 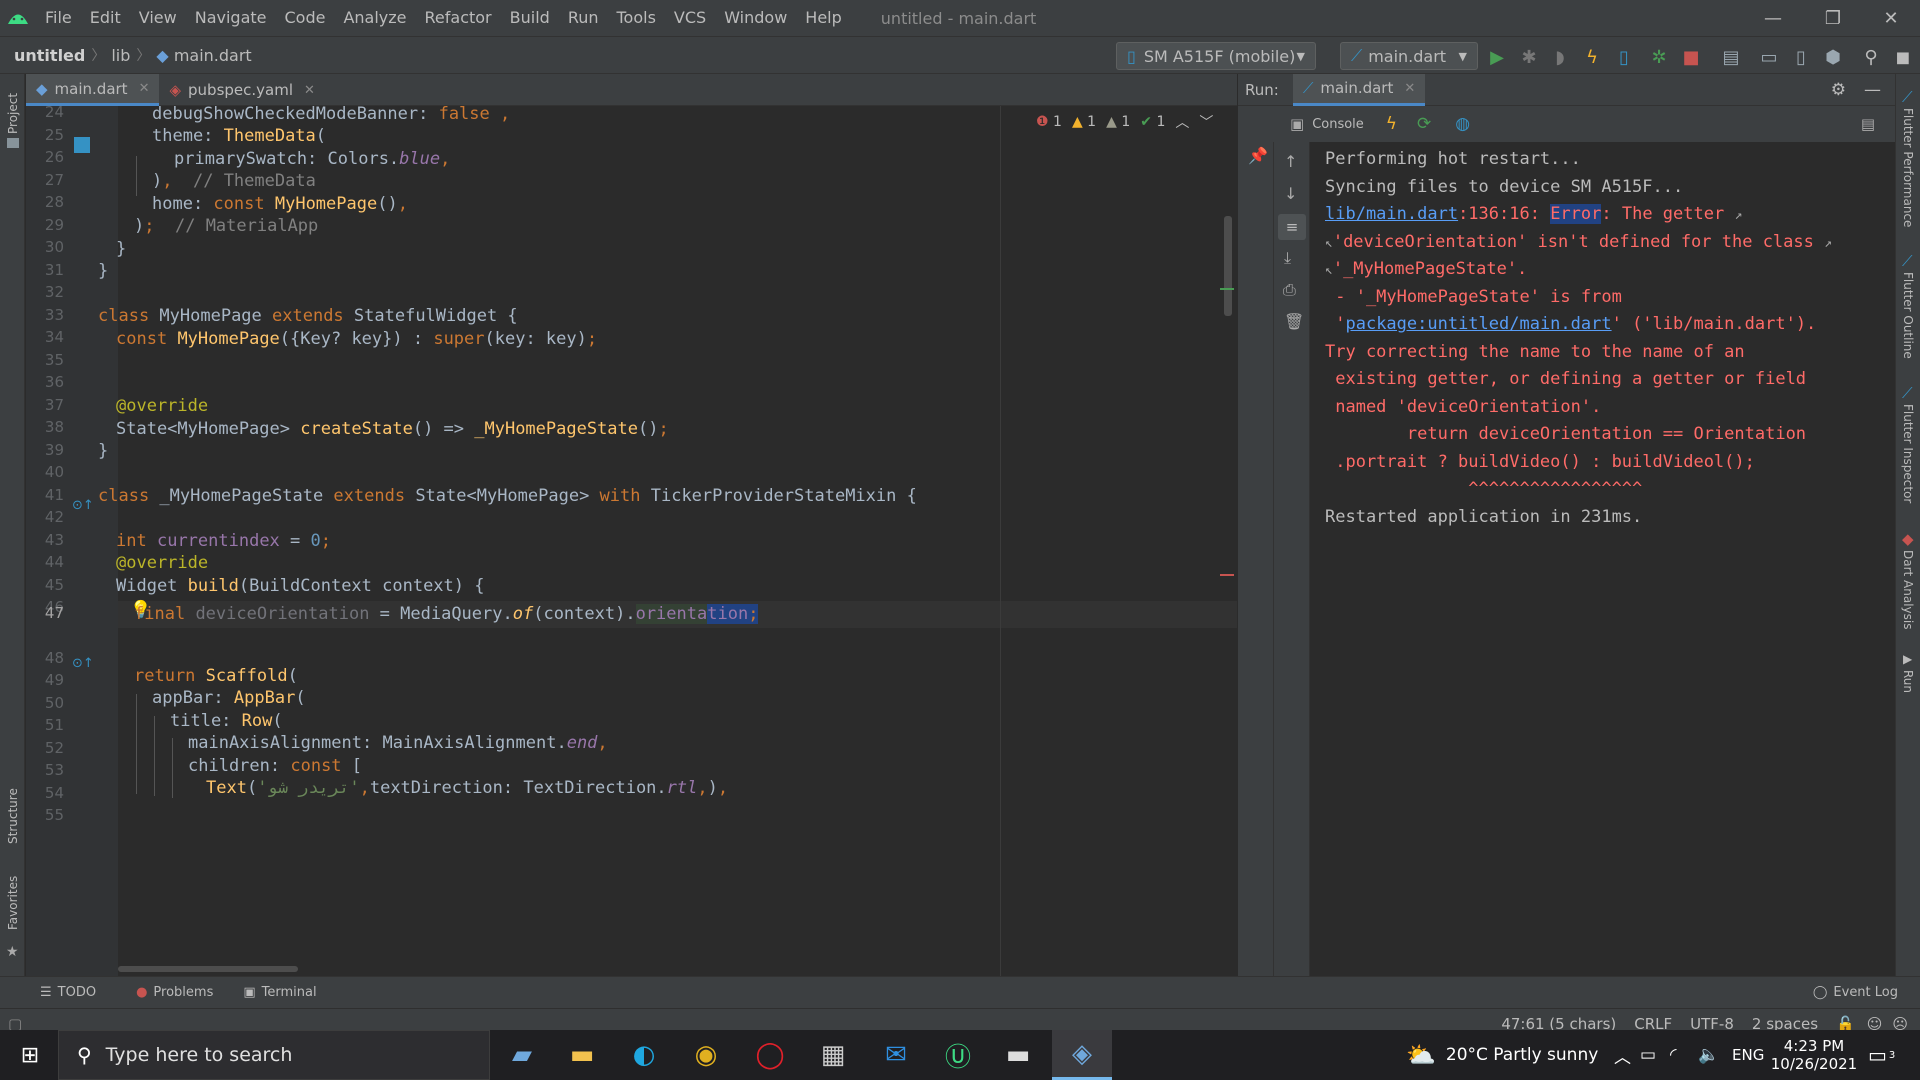 I want to click on file-explorer-icon: ▬, so click(x=582, y=1055).